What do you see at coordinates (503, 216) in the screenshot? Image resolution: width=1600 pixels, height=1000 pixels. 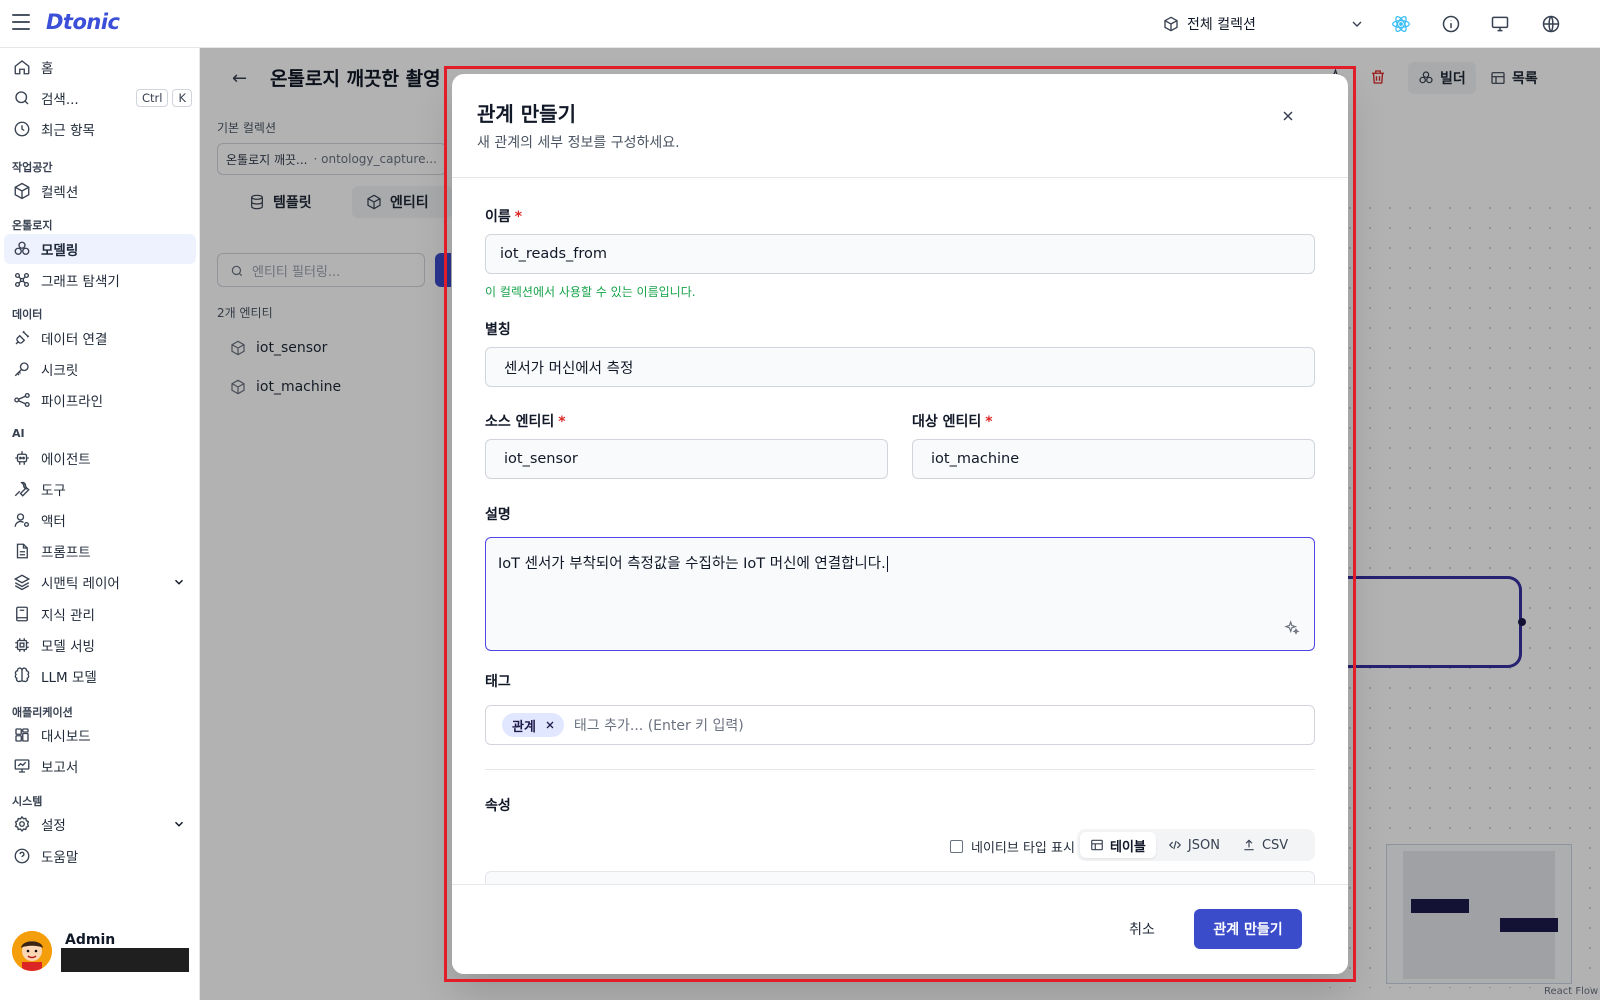 I see `name-label: 이름 *` at bounding box center [503, 216].